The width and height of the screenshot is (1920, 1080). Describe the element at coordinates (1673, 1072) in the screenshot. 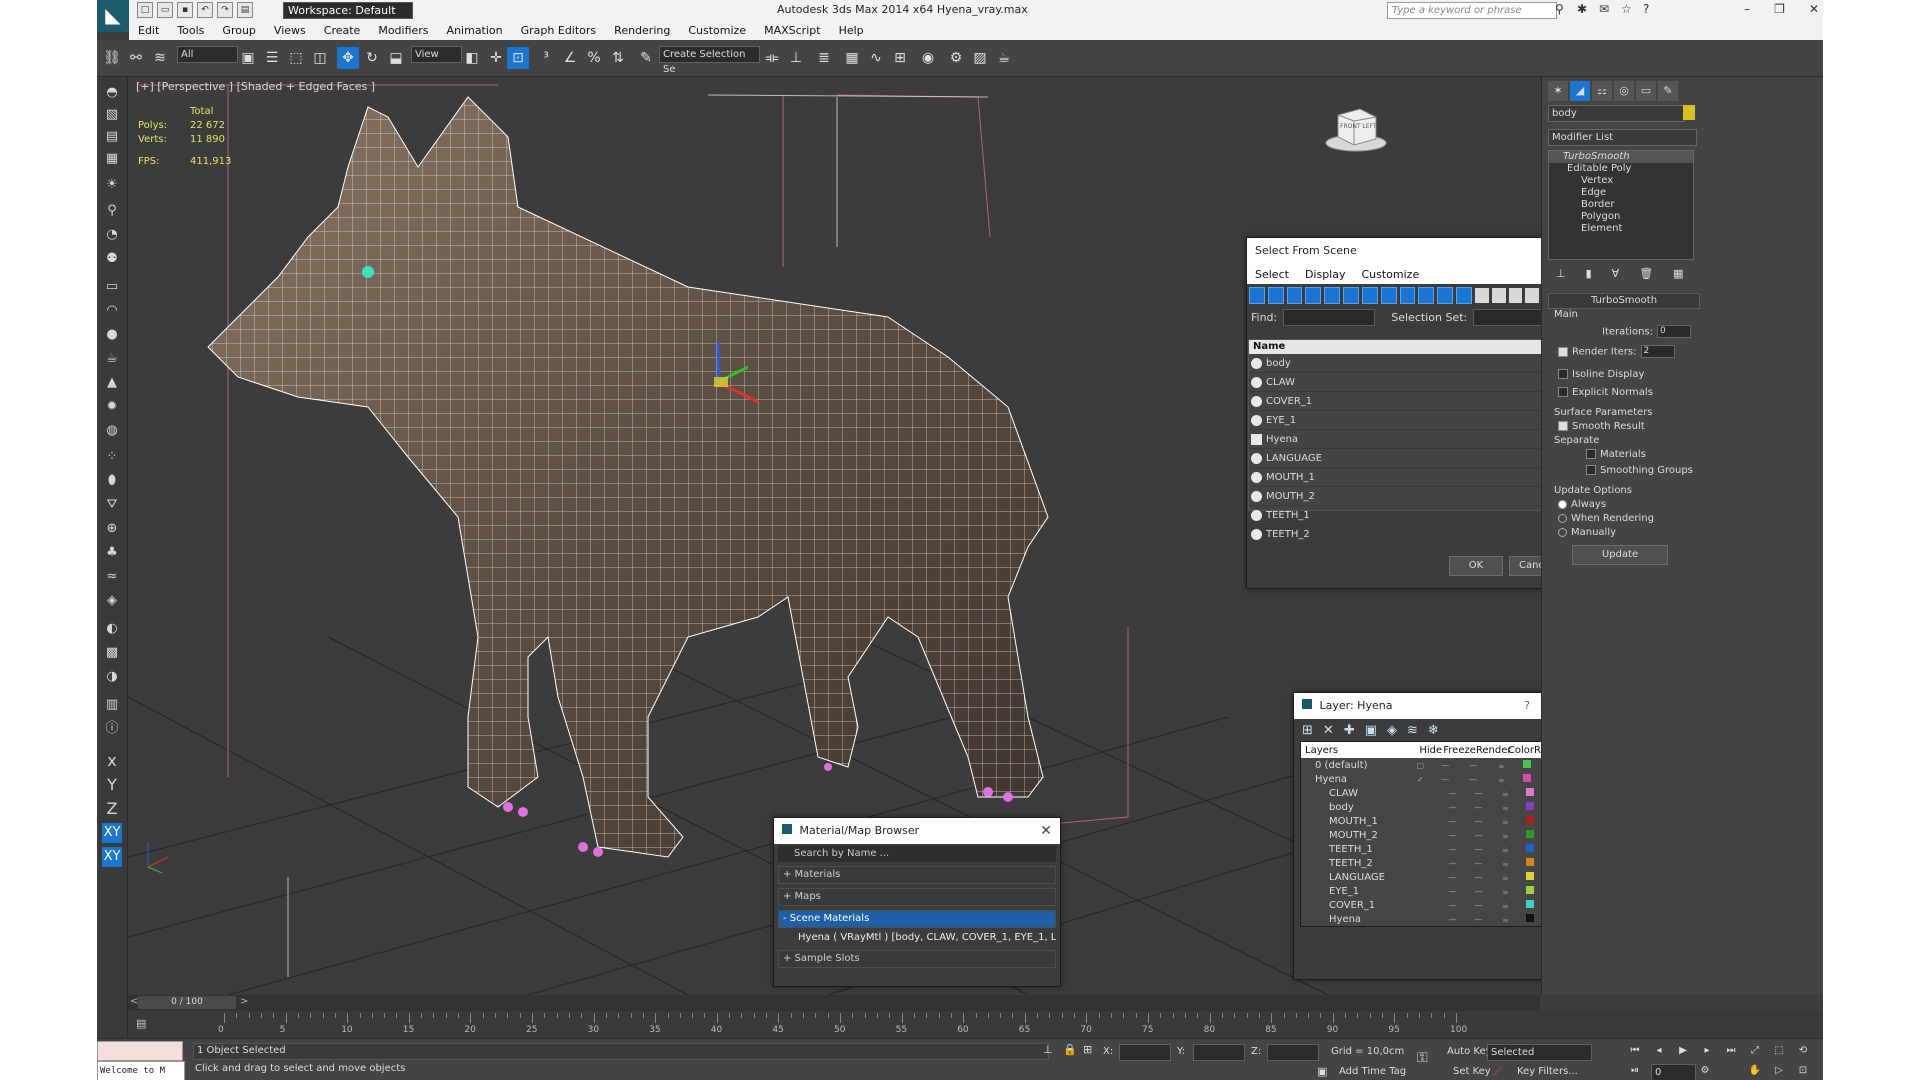

I see `current-frame-field: 0` at that location.